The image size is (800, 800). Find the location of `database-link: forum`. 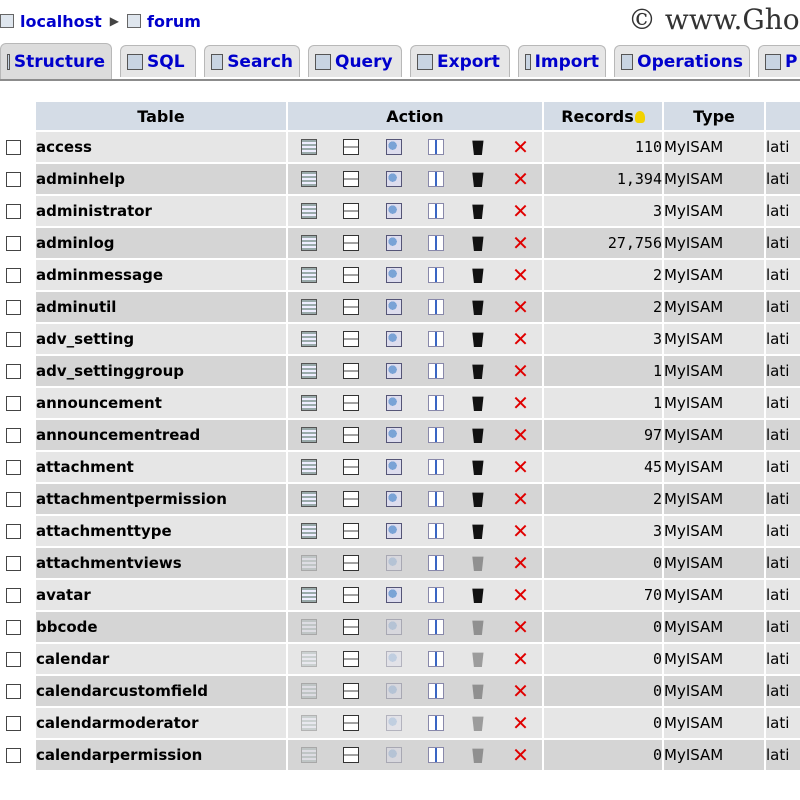

database-link: forum is located at coordinates (164, 21).